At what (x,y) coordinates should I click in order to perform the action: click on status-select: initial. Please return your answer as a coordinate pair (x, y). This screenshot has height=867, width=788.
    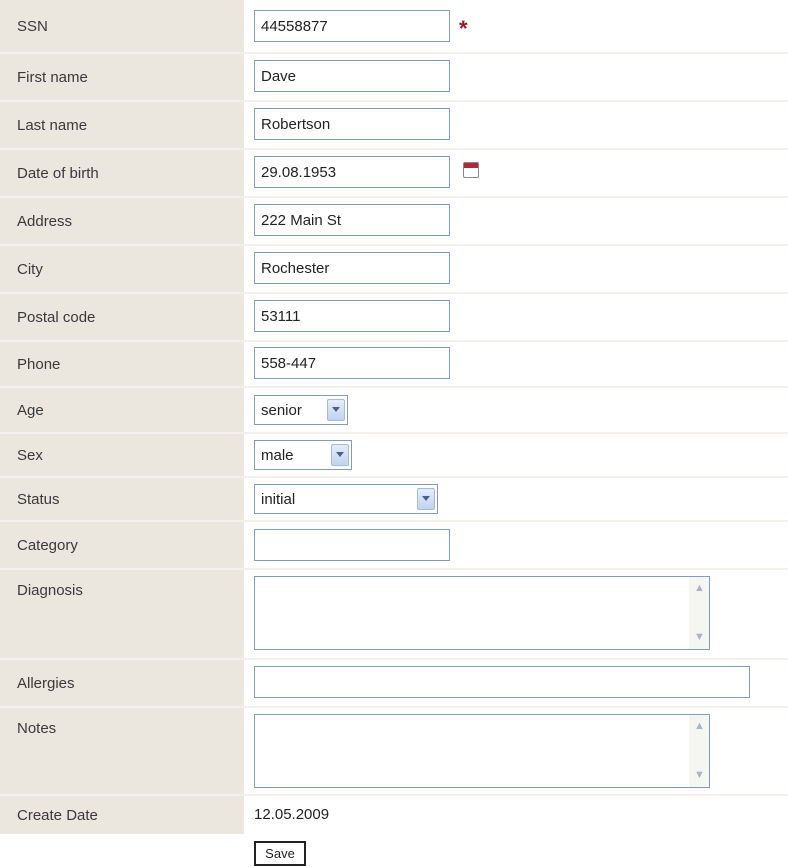
    Looking at the image, I should click on (346, 499).